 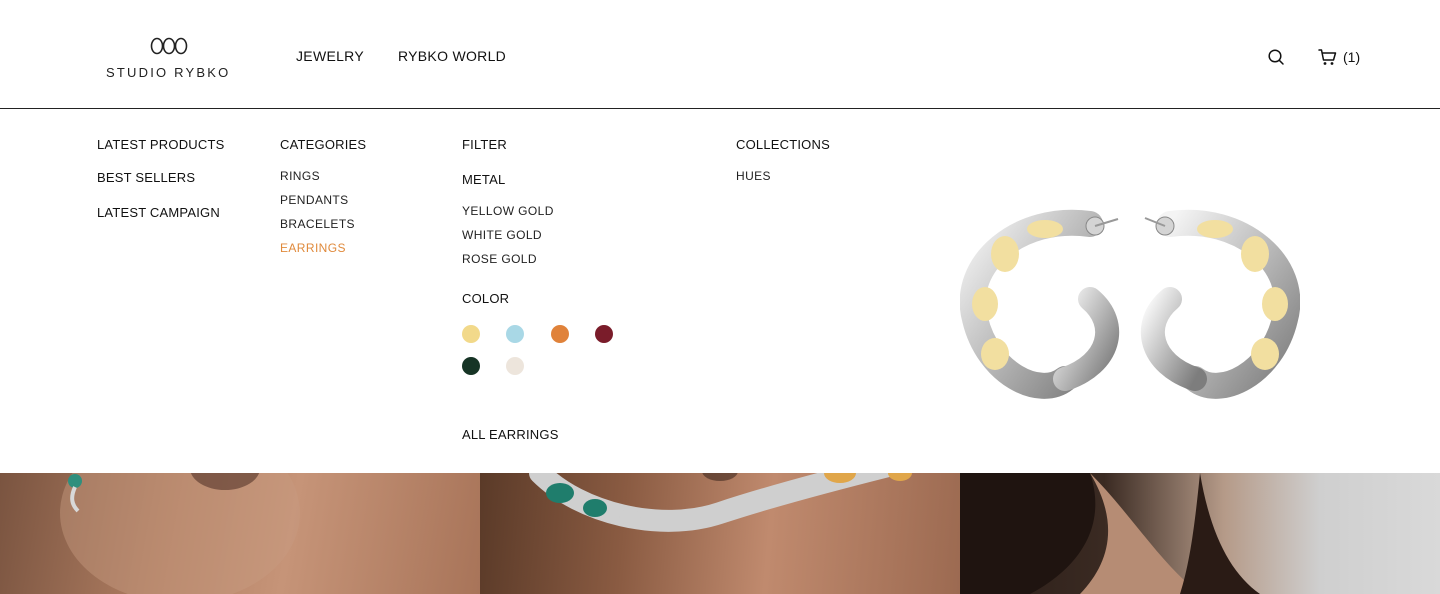 What do you see at coordinates (323, 144) in the screenshot?
I see `categories-heading: CATEGORIES` at bounding box center [323, 144].